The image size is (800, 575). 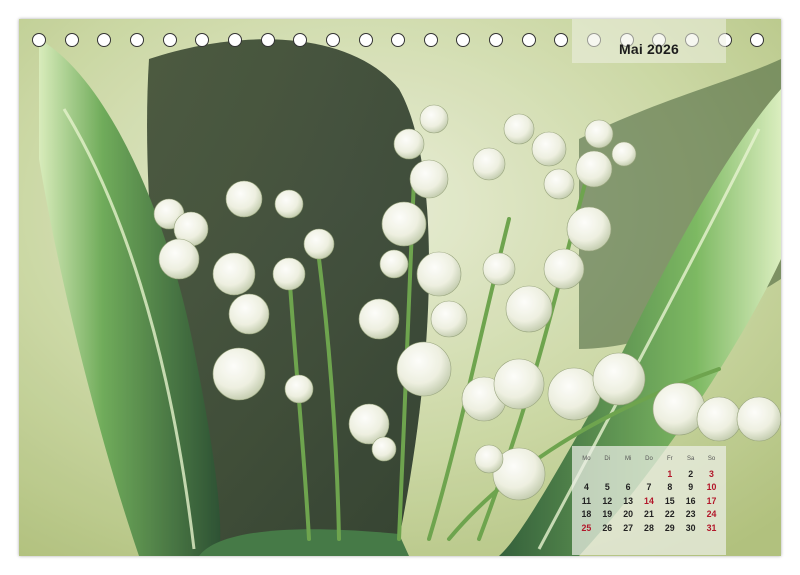 I want to click on day-cell: 21, so click(x=649, y=514).